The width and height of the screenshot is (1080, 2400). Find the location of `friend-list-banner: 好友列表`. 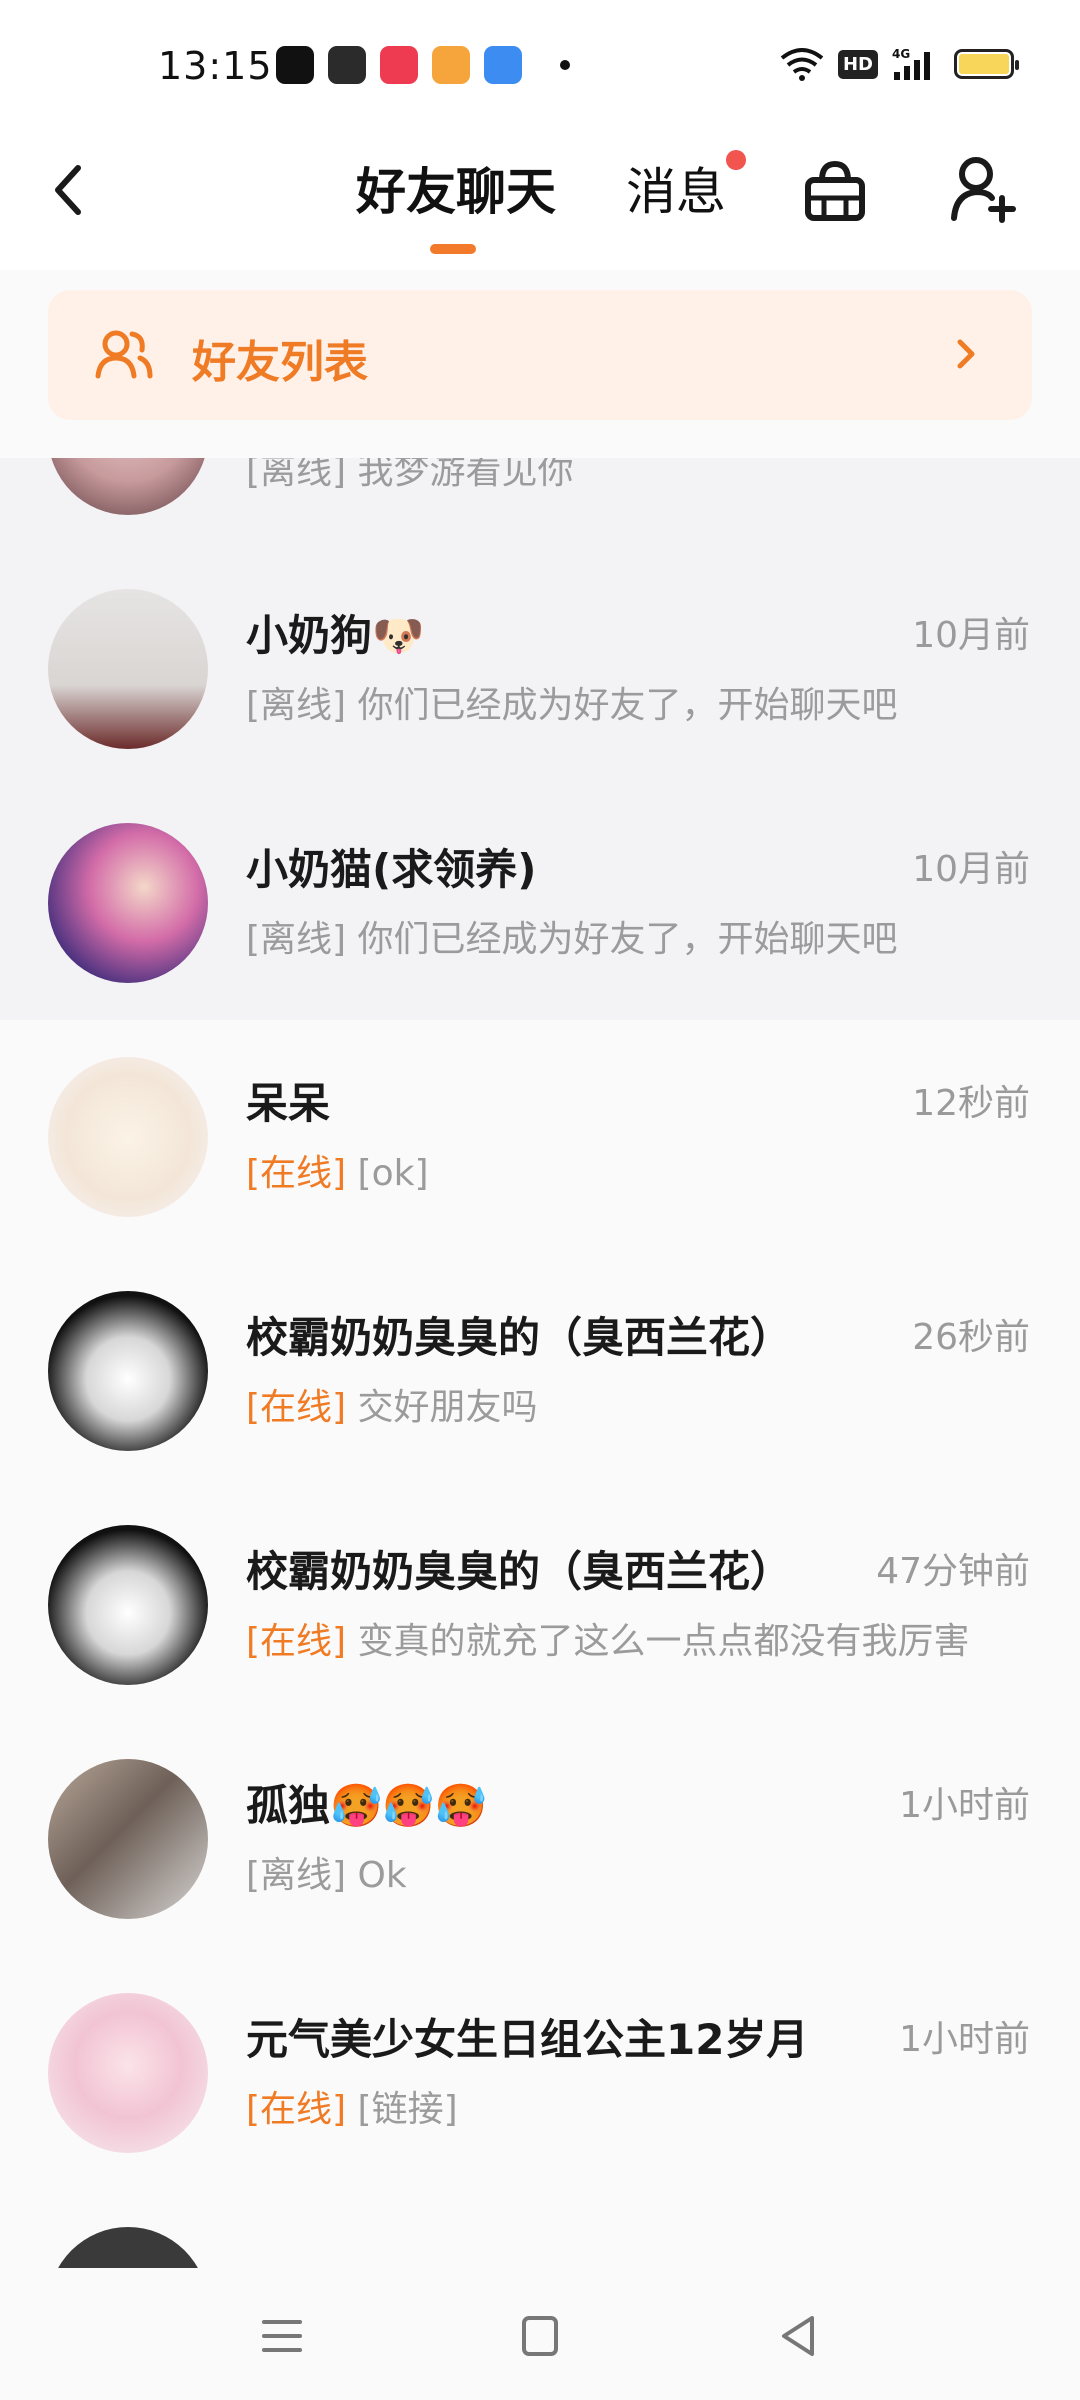

friend-list-banner: 好友列表 is located at coordinates (540, 355).